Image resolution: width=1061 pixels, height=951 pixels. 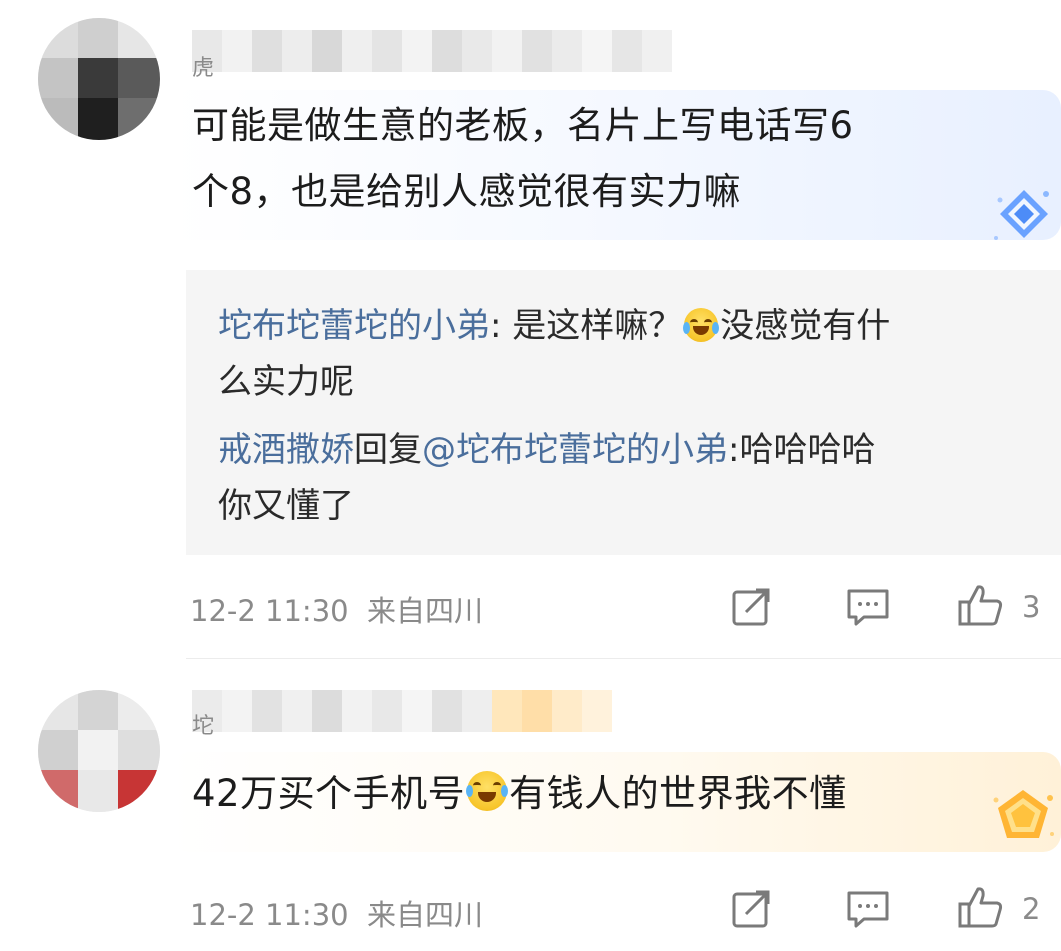 I want to click on reply-item: 坨布坨蕾坨的小弟: 是这样嘛？ 没感觉有什, so click(x=554, y=326).